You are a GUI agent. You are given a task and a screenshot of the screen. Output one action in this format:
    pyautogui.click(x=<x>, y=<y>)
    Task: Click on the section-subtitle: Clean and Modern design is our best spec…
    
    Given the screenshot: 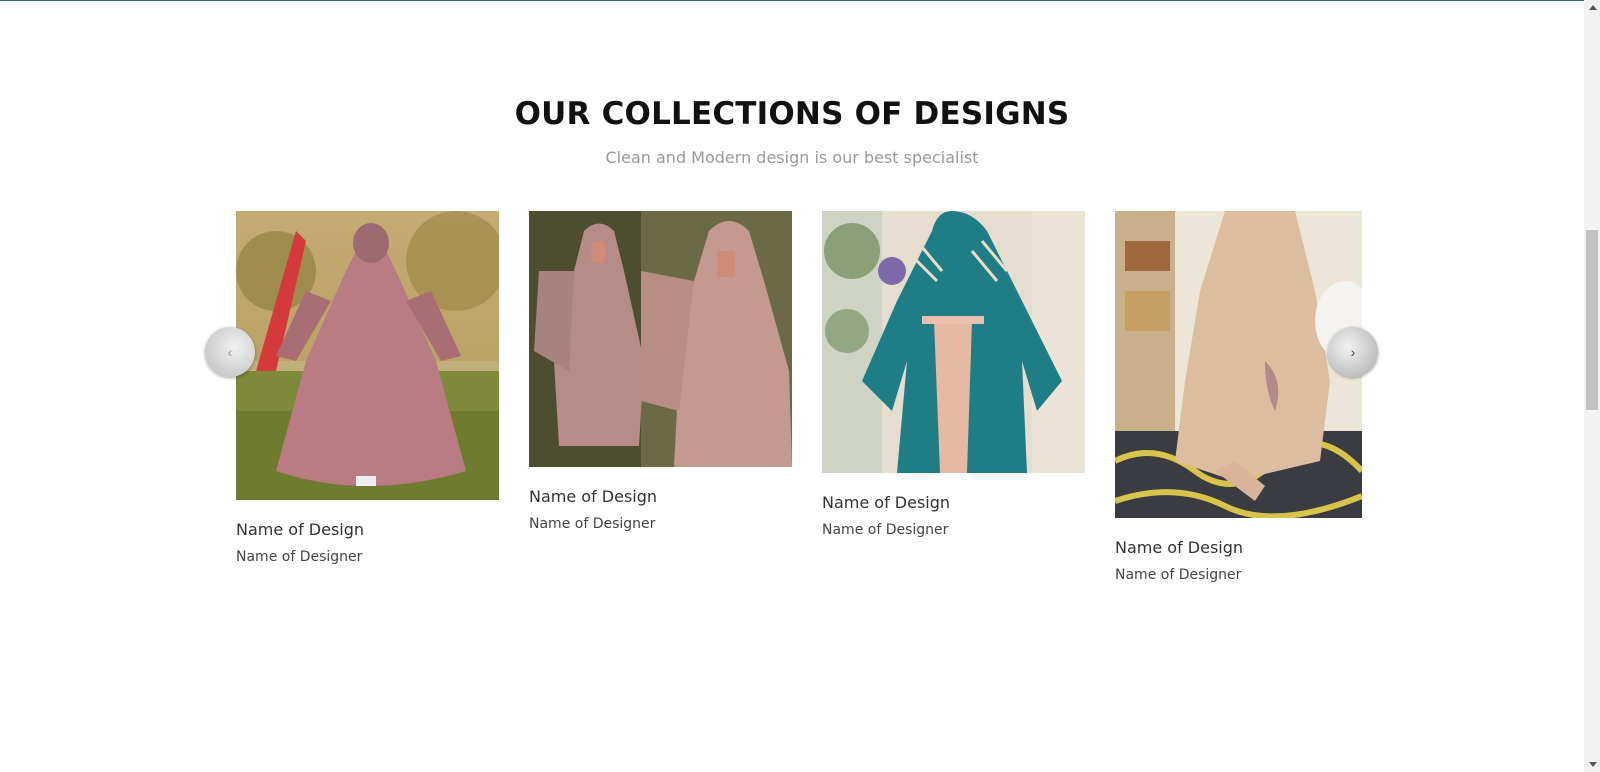 What is the action you would take?
    pyautogui.click(x=792, y=157)
    